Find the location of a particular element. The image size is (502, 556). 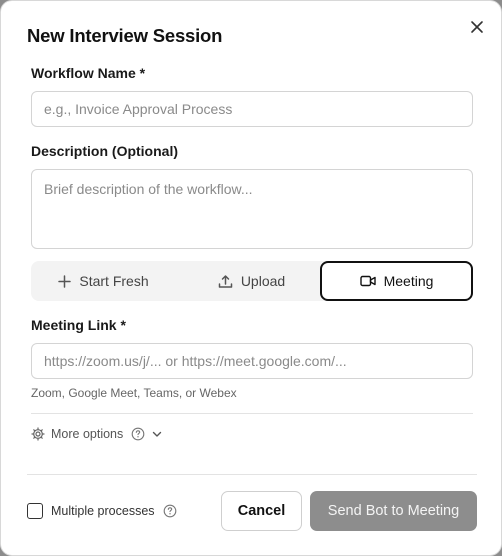

tab-upload: Upload is located at coordinates (251, 281).